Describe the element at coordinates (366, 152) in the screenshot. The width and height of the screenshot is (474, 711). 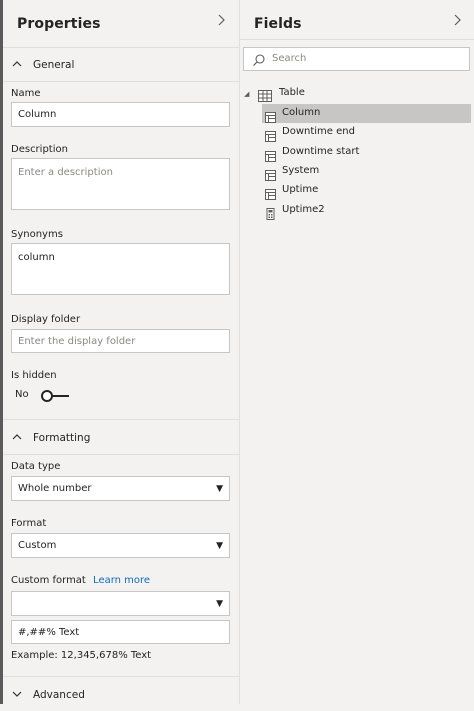
I see `field-item-downtime-start: Downtime start` at that location.